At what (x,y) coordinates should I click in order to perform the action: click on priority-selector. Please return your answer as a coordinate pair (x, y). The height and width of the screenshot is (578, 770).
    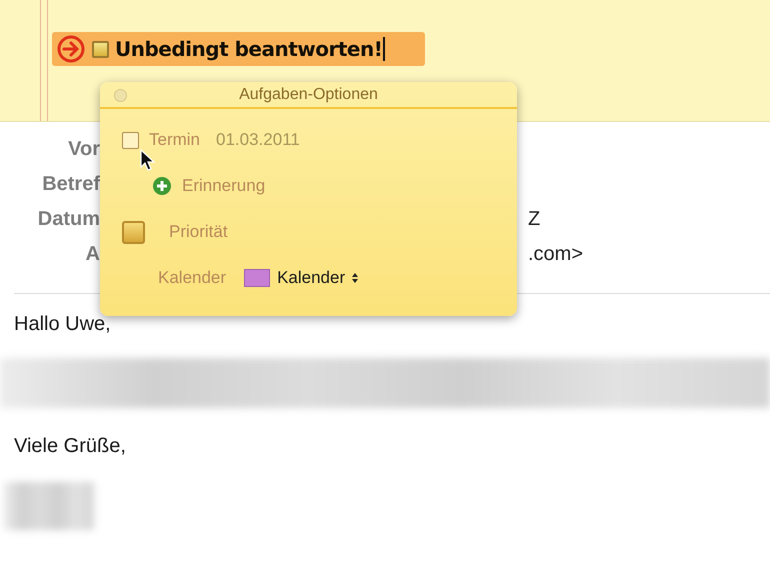
    Looking at the image, I should click on (133, 232).